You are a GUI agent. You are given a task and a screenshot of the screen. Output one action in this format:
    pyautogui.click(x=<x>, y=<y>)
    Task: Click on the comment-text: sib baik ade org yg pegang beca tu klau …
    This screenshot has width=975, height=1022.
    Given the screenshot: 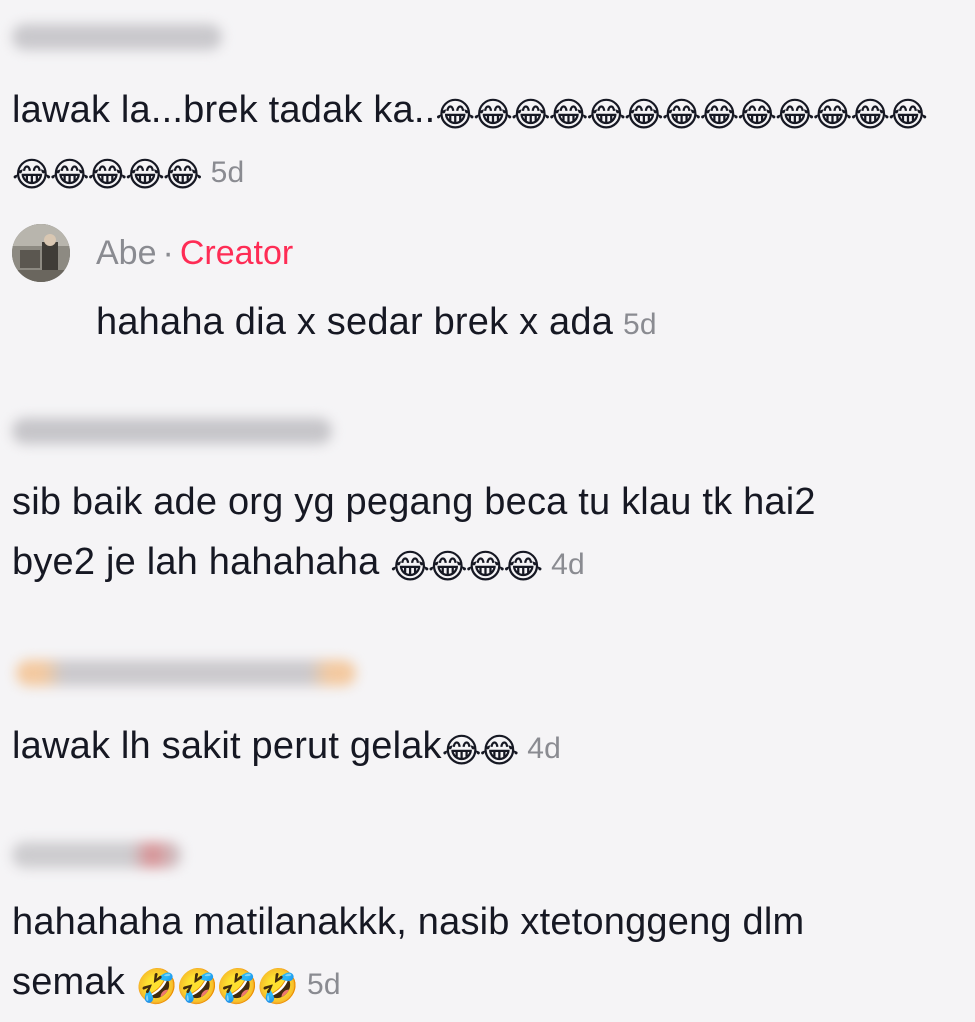 What is the action you would take?
    pyautogui.click(x=442, y=533)
    